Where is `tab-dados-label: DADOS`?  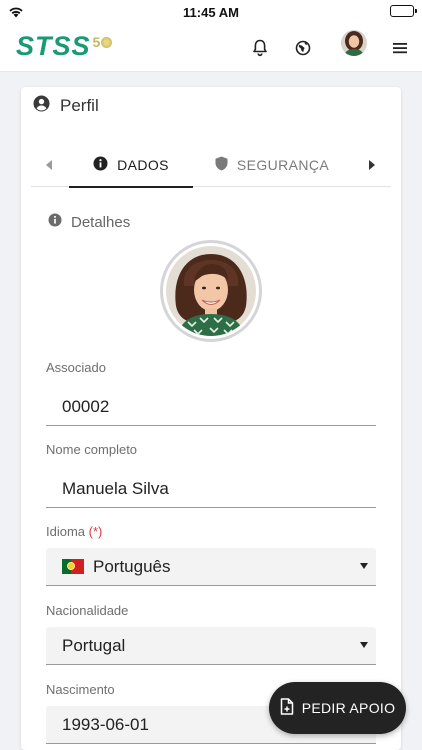 tab-dados-label: DADOS is located at coordinates (143, 165).